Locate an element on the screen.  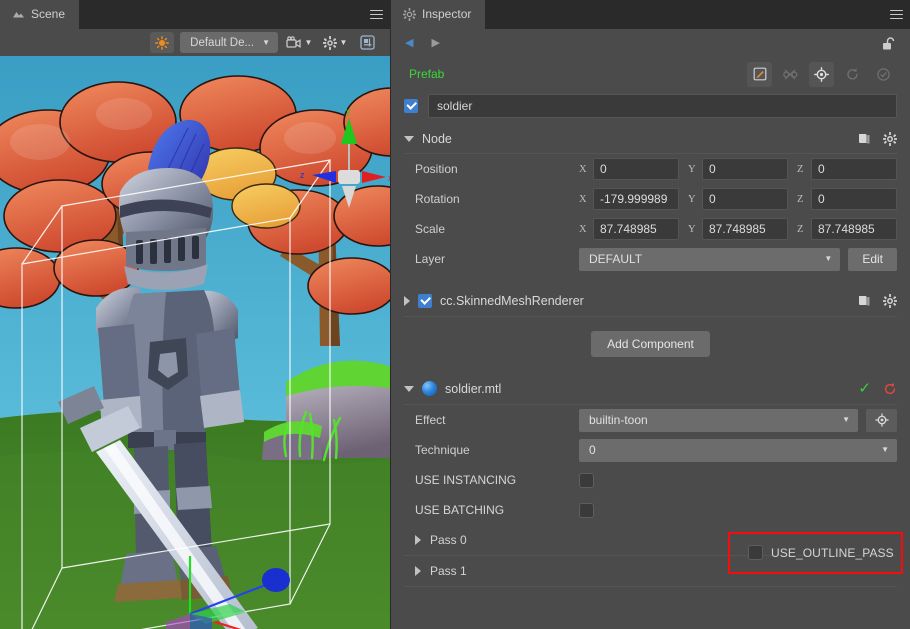
sun-gizmo-icon is located at coordinates (162, 42).